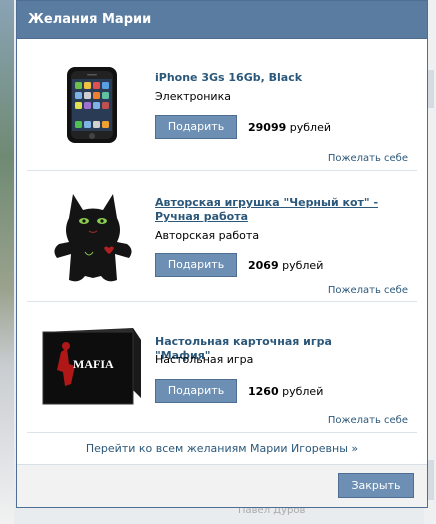  Describe the element at coordinates (193, 96) in the screenshot. I see `wish-item-category: Электроника` at that location.